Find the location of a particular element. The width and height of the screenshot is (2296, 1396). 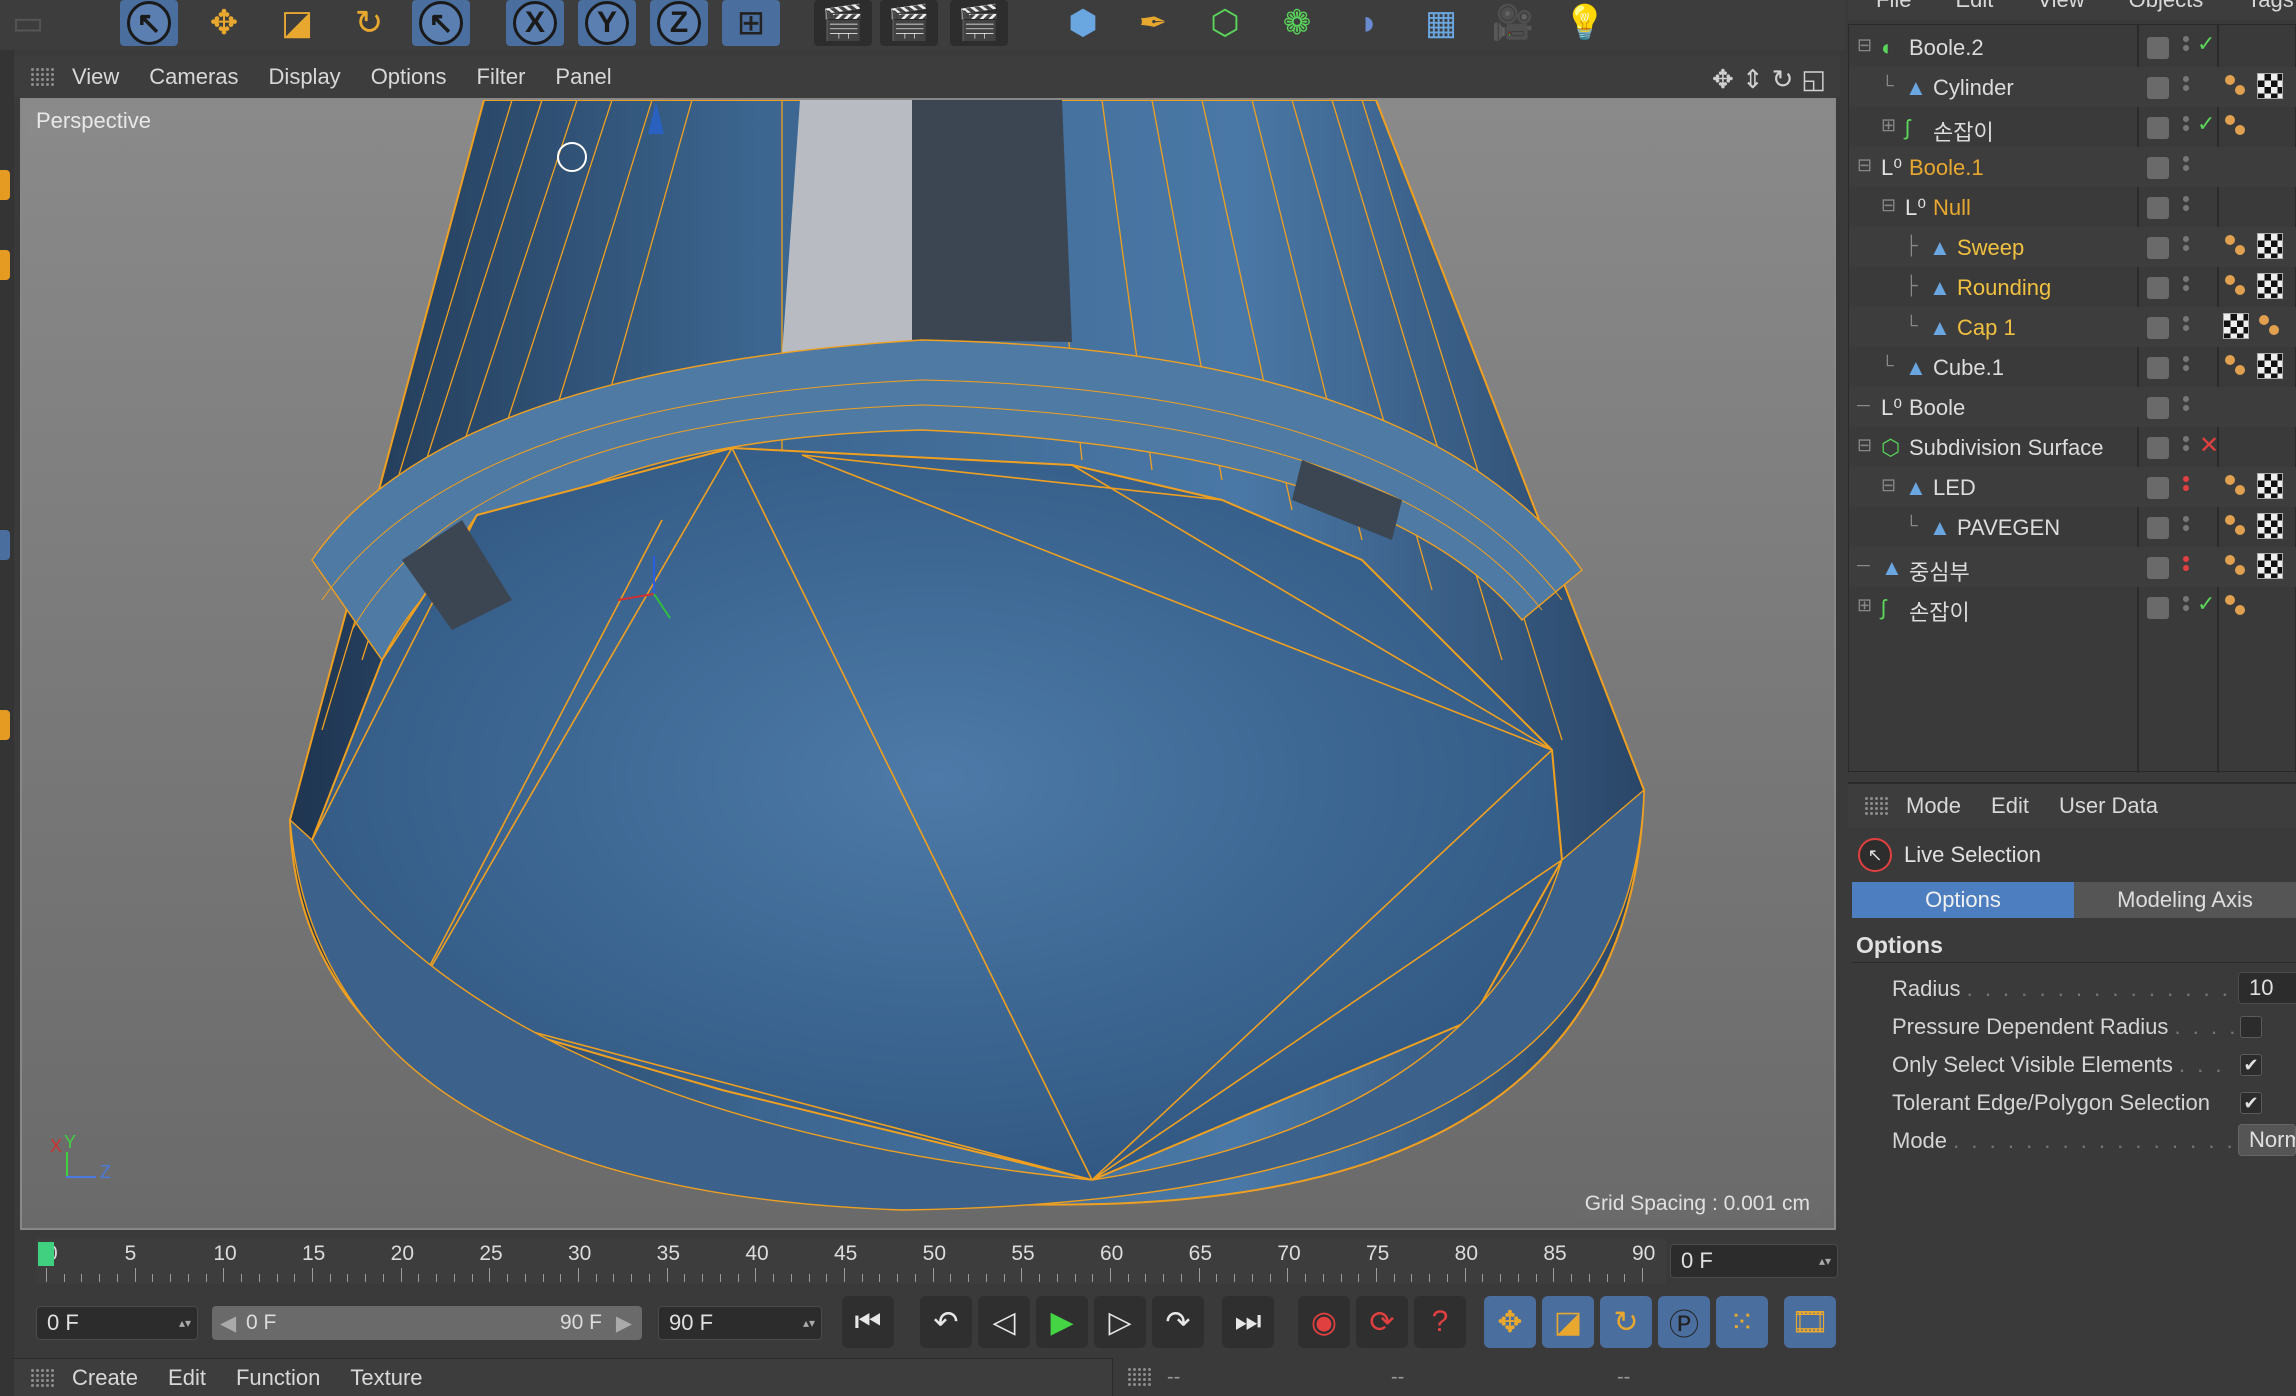

play-icon: ▶ is located at coordinates (1062, 1322).